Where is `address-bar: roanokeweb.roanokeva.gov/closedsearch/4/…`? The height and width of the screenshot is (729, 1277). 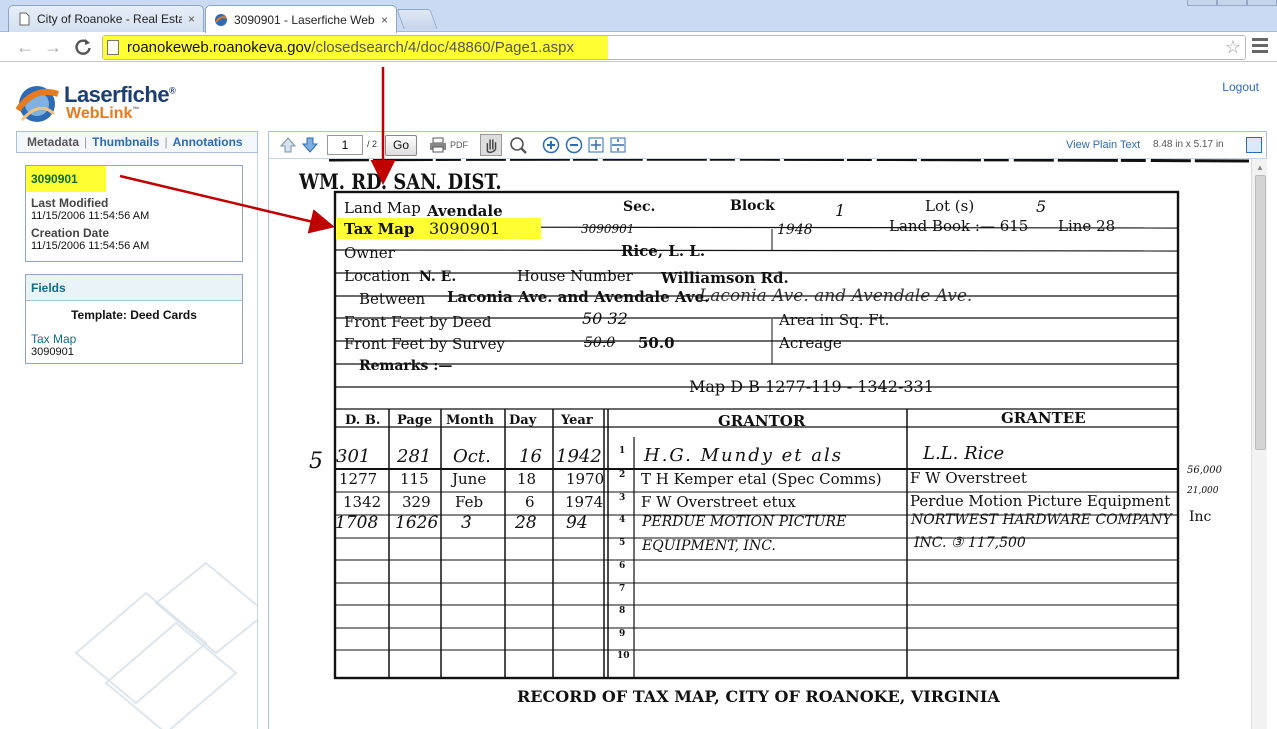 address-bar: roanokeweb.roanokeva.gov/closedsearch/4/… is located at coordinates (674, 47).